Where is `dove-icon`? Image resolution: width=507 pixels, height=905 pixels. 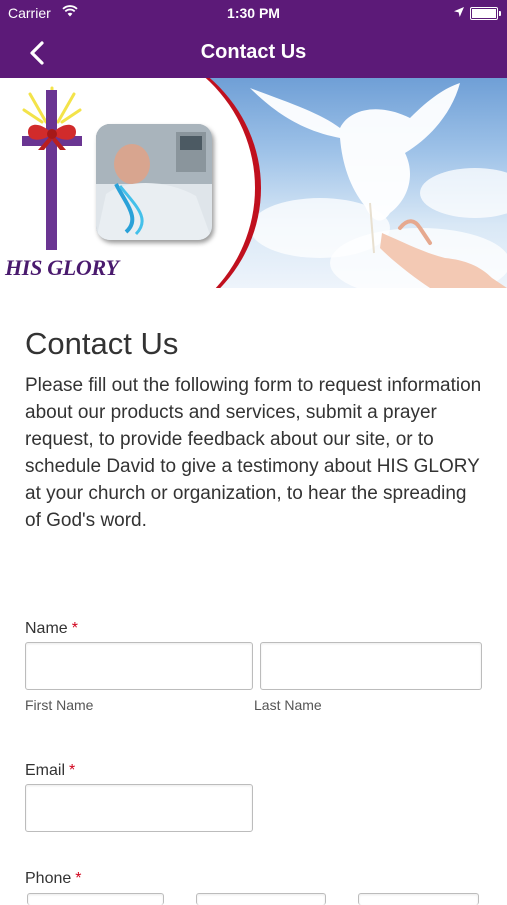 dove-icon is located at coordinates (378, 185).